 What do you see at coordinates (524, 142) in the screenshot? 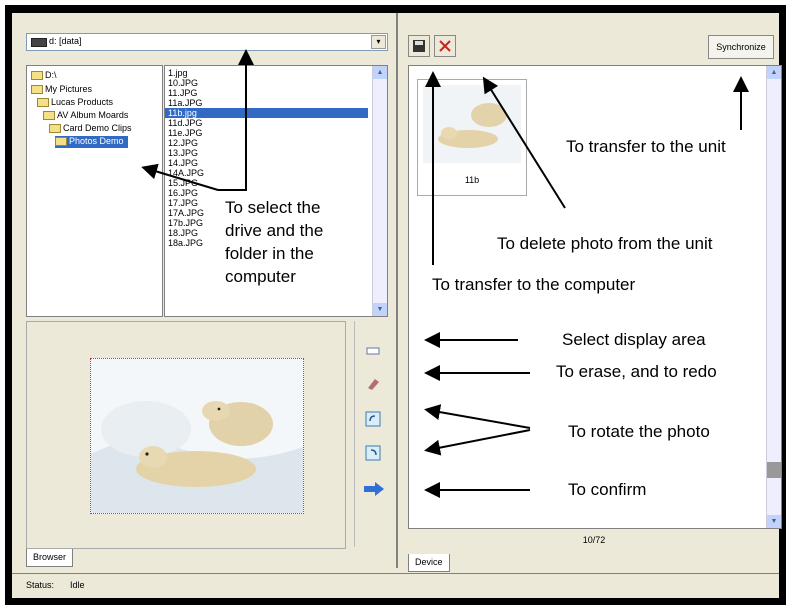
I see `arrow-to-delete` at bounding box center [524, 142].